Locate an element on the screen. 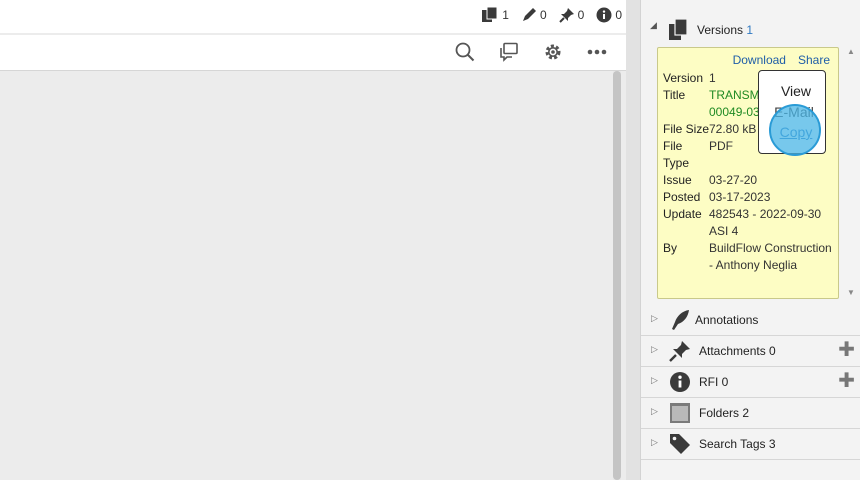 Image resolution: width=860 pixels, height=480 pixels. document-scrollbar is located at coordinates (617, 275).